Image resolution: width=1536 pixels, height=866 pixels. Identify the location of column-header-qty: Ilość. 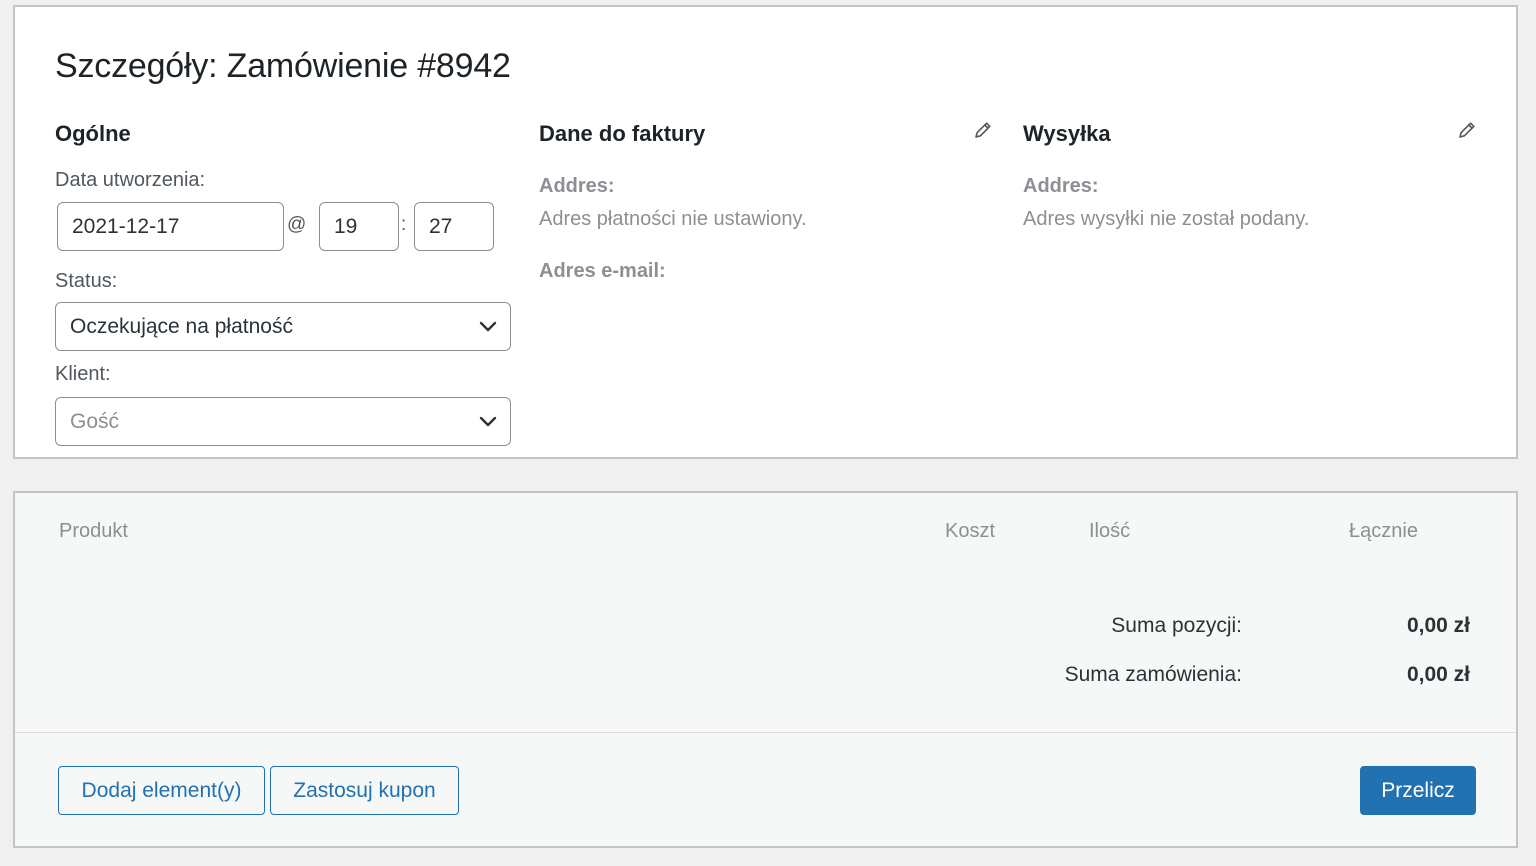
(1110, 531).